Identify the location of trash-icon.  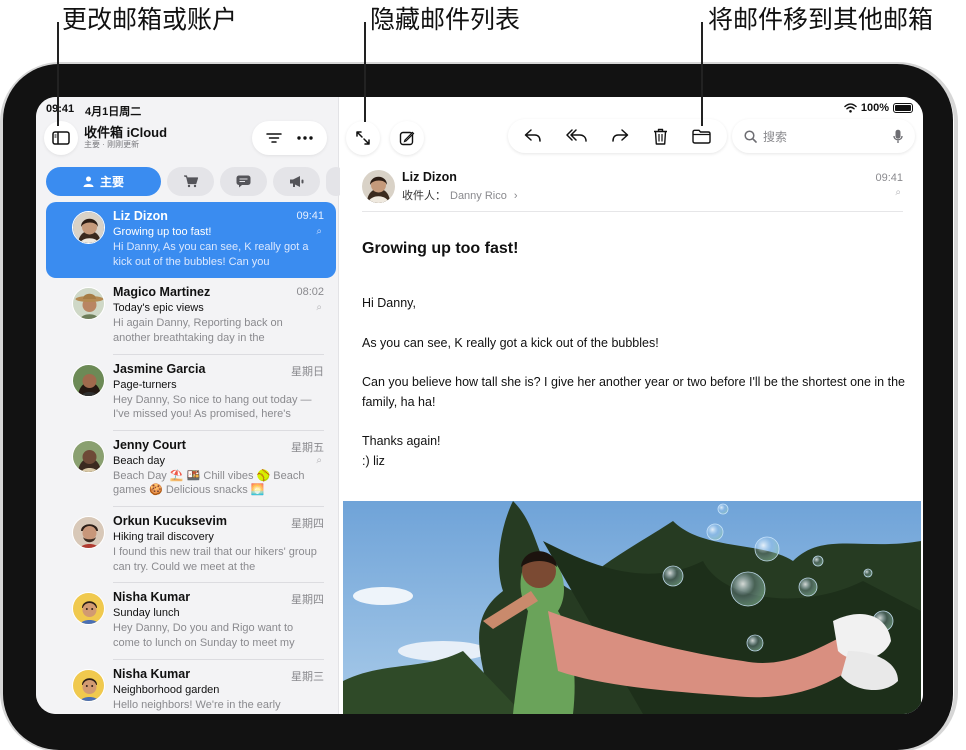
(661, 136).